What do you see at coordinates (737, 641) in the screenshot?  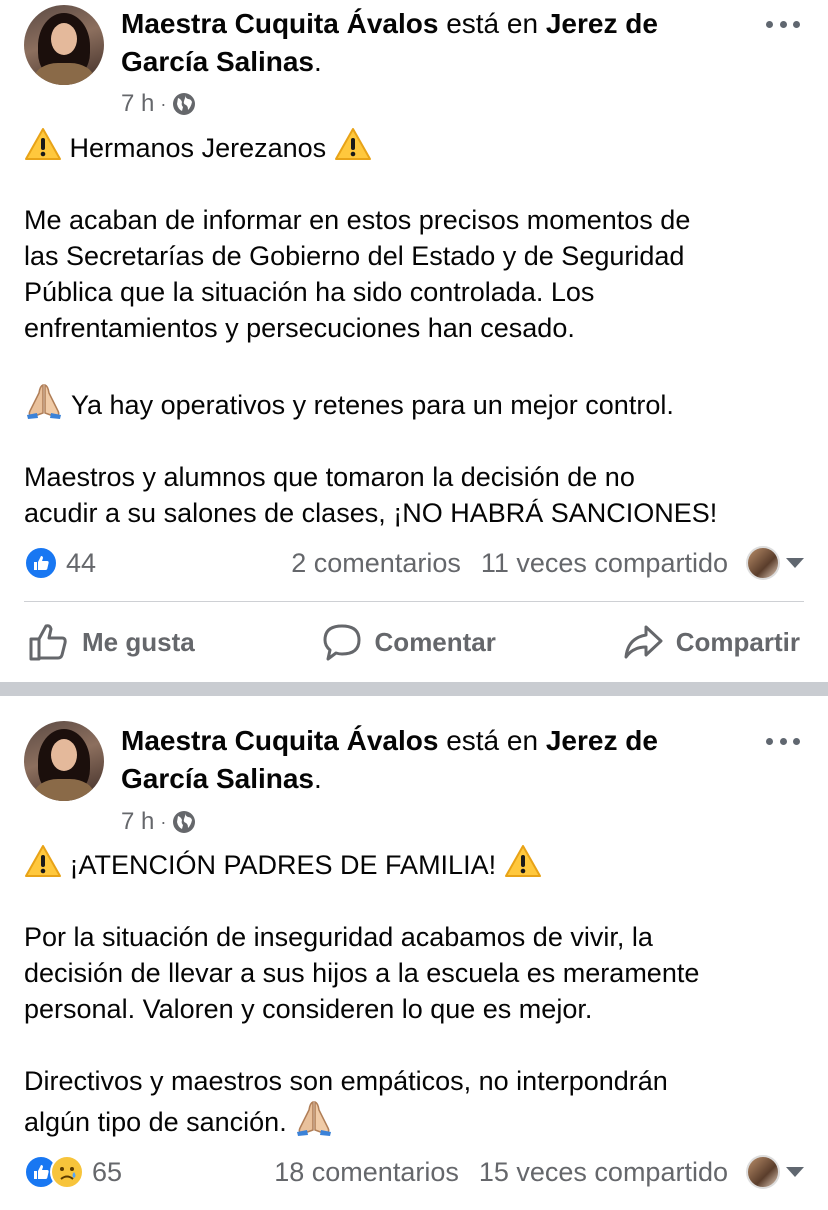 I see `share-button-label: Compartir` at bounding box center [737, 641].